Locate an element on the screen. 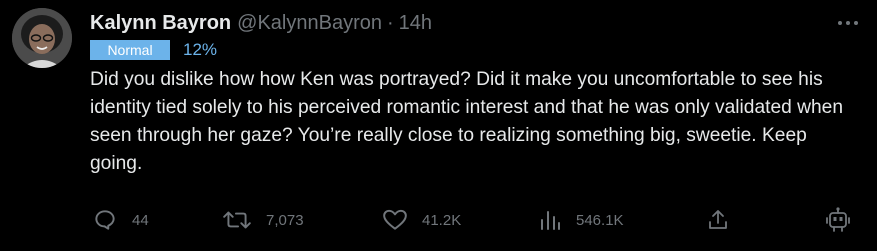  reply-icon is located at coordinates (105, 220).